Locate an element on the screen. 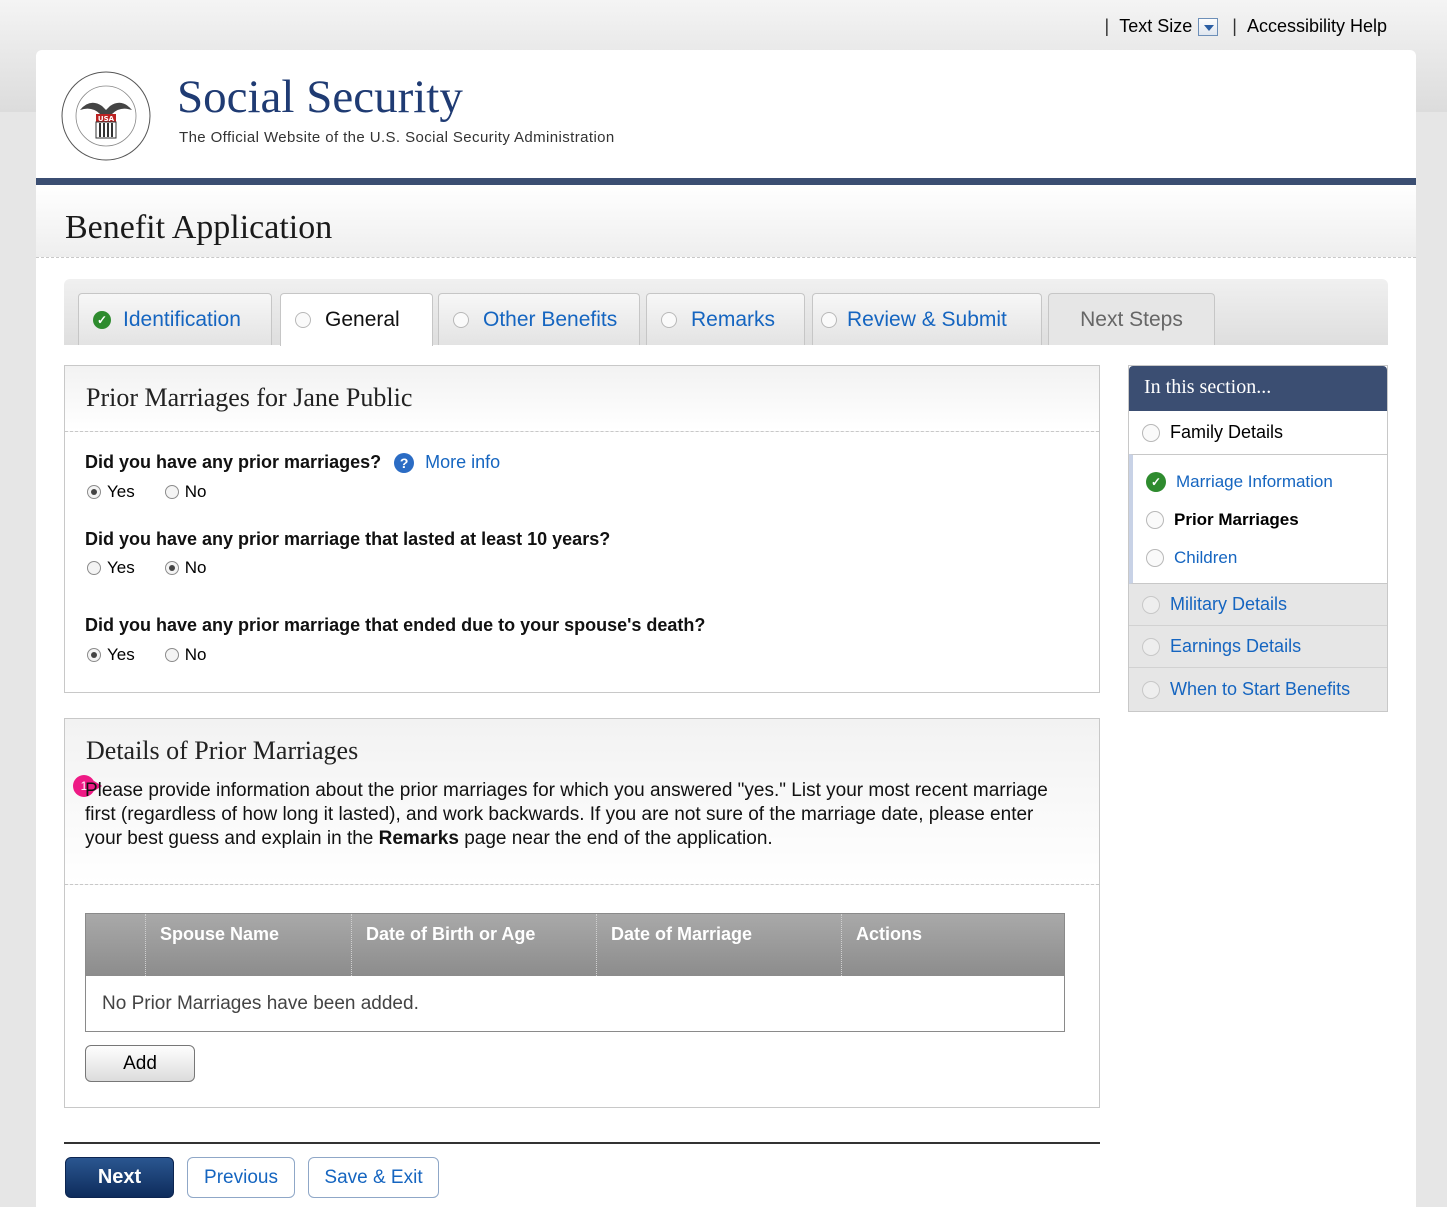  tab-other-benefits: Other Benefits is located at coordinates (539, 319).